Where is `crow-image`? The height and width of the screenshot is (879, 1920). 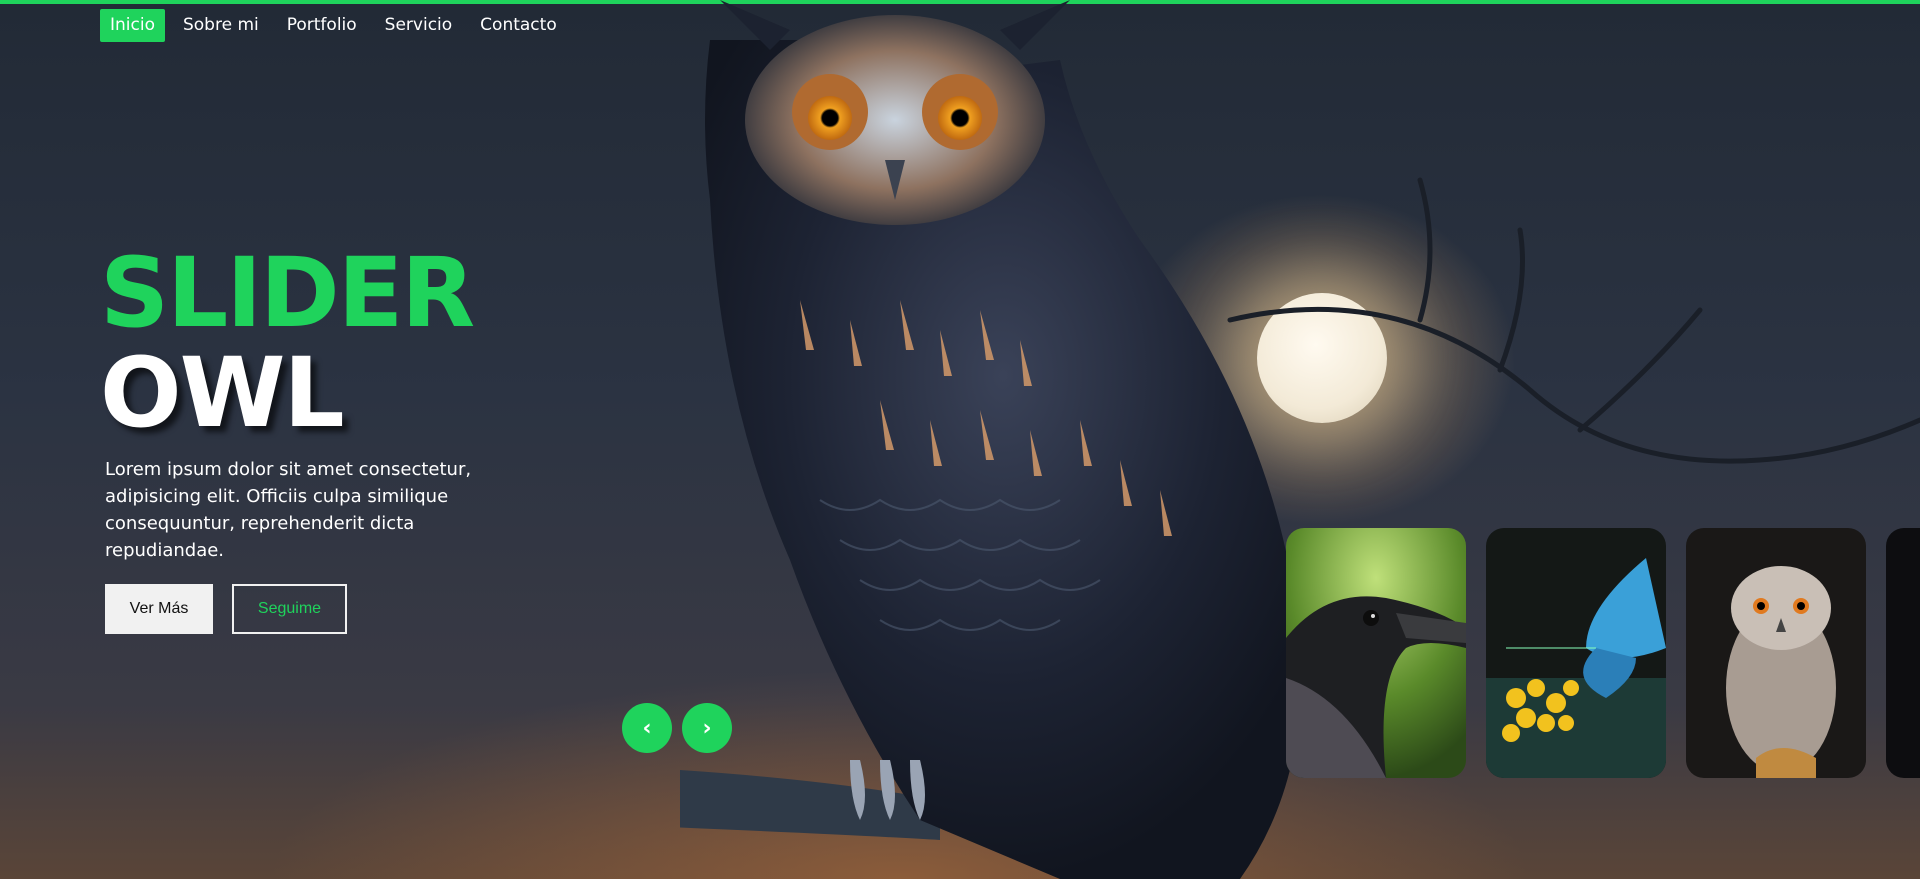
crow-image is located at coordinates (1376, 653).